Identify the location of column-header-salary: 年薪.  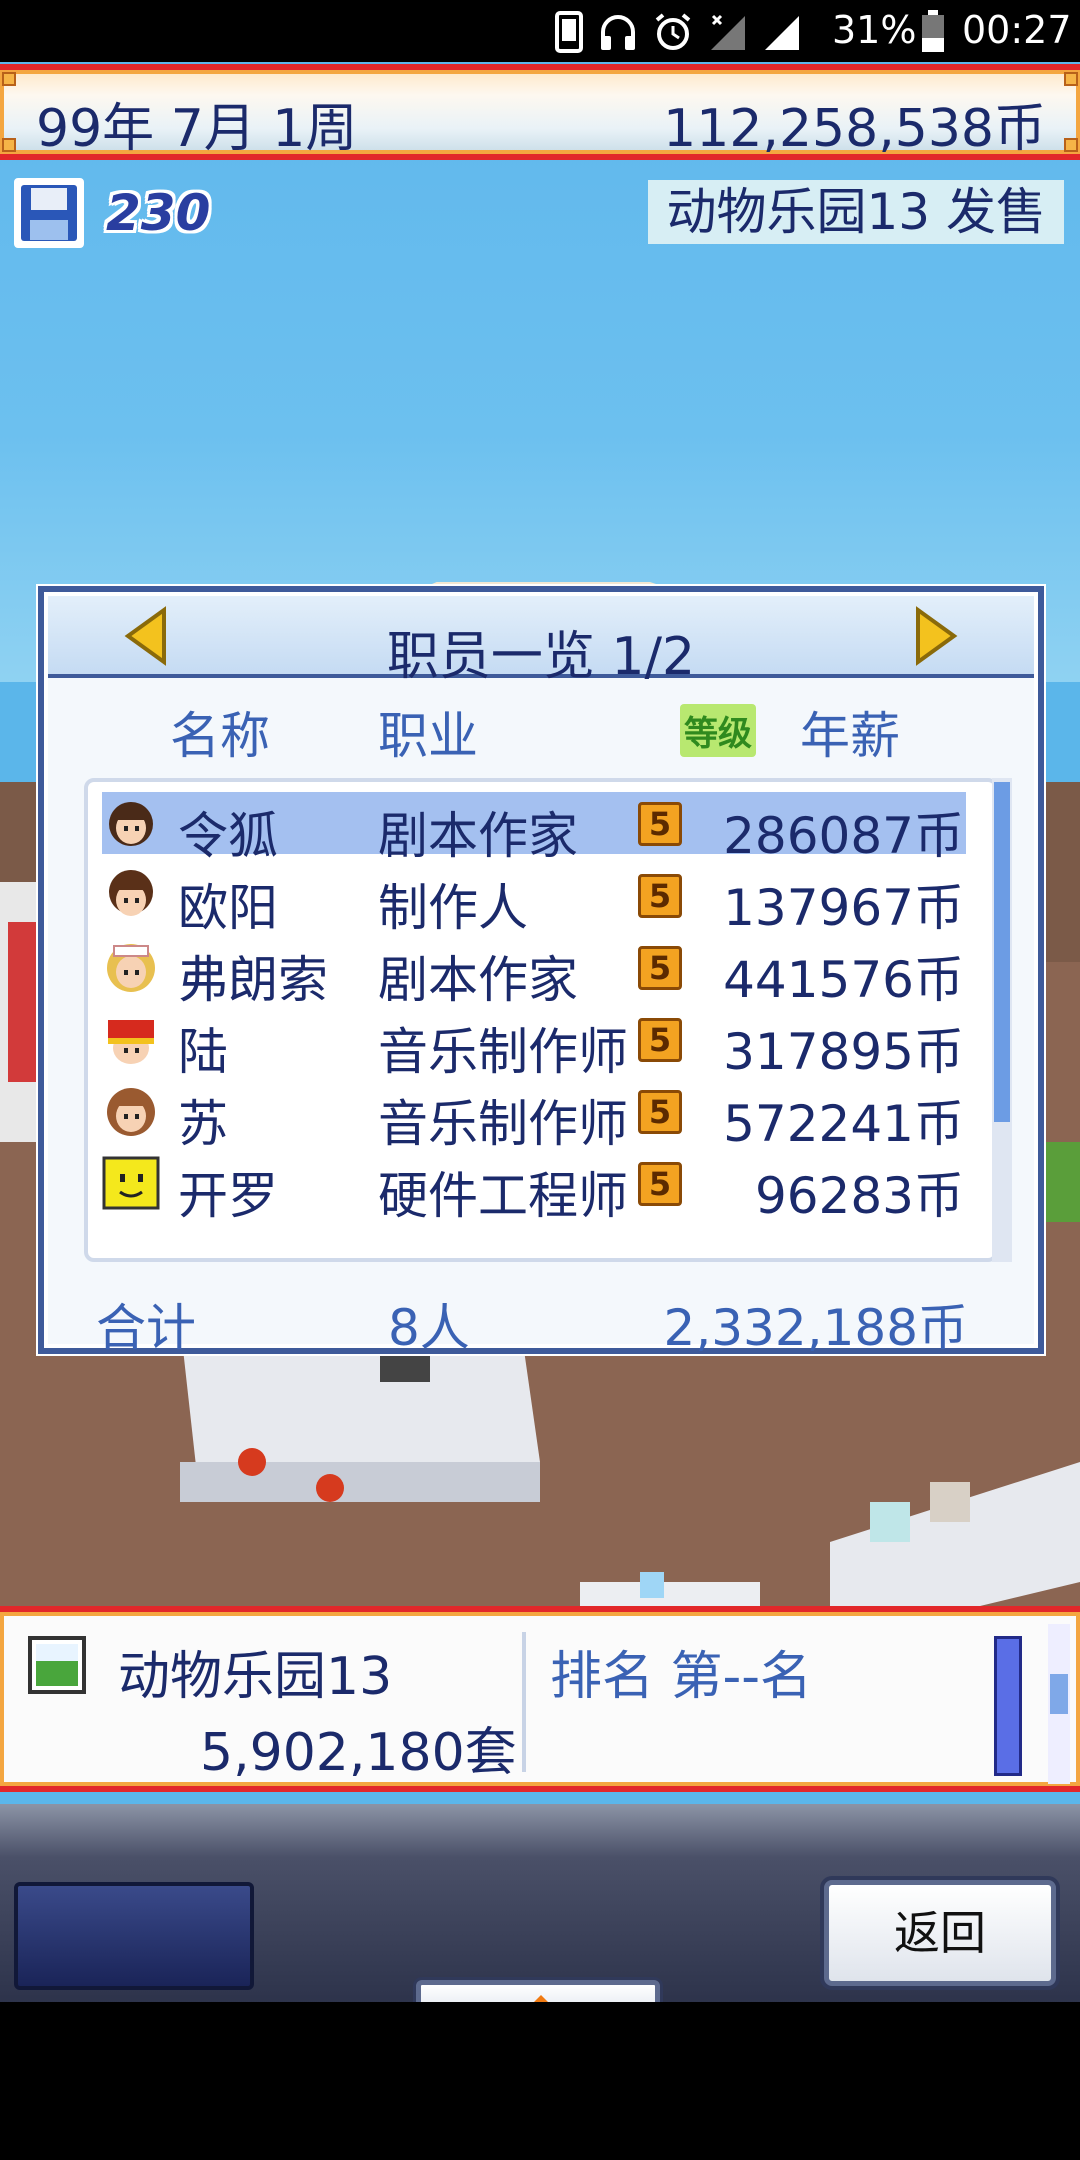
(850, 736).